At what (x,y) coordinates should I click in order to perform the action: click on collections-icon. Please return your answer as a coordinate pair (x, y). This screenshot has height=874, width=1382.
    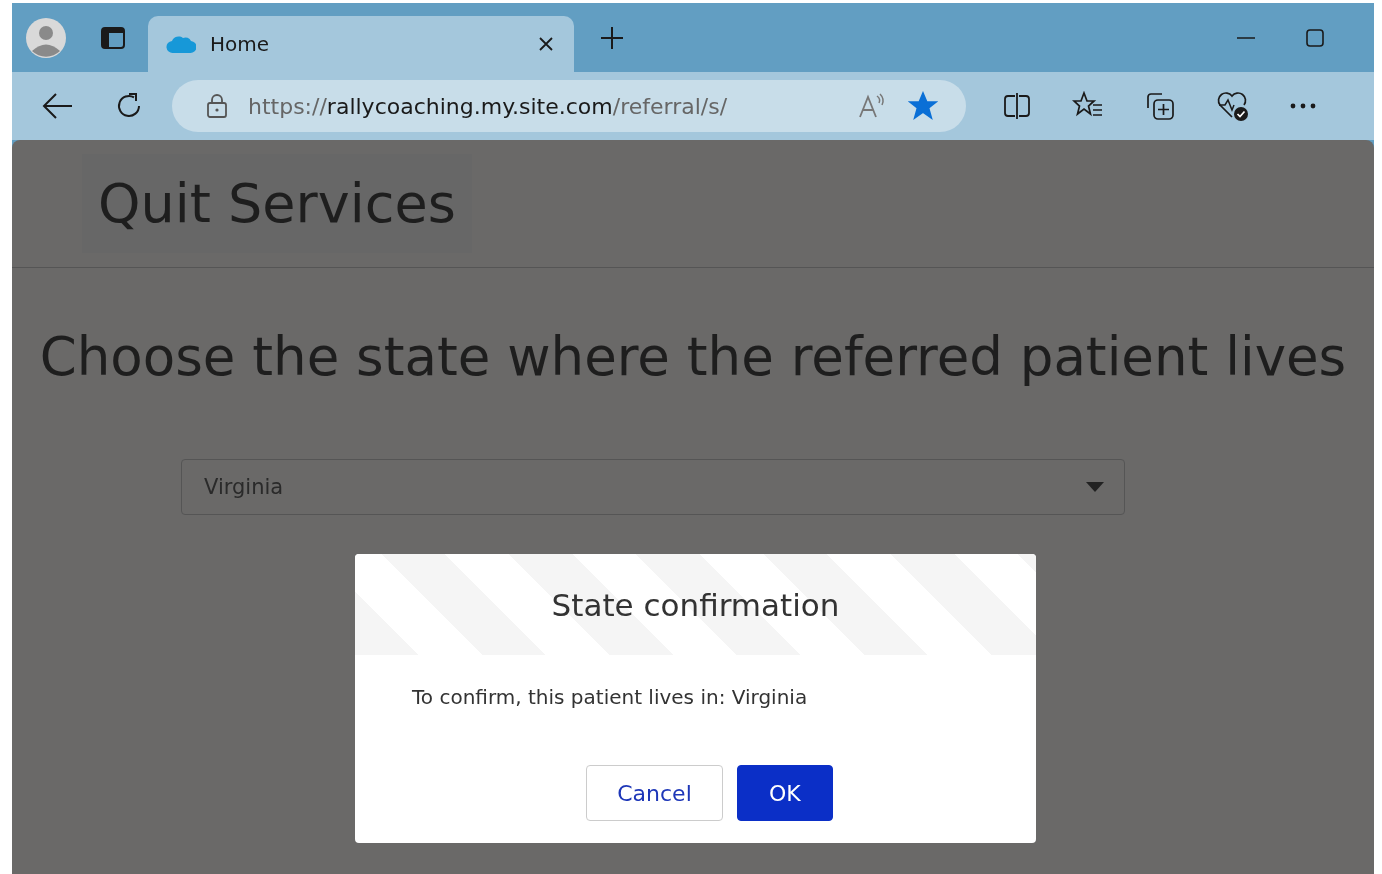
    Looking at the image, I should click on (1160, 106).